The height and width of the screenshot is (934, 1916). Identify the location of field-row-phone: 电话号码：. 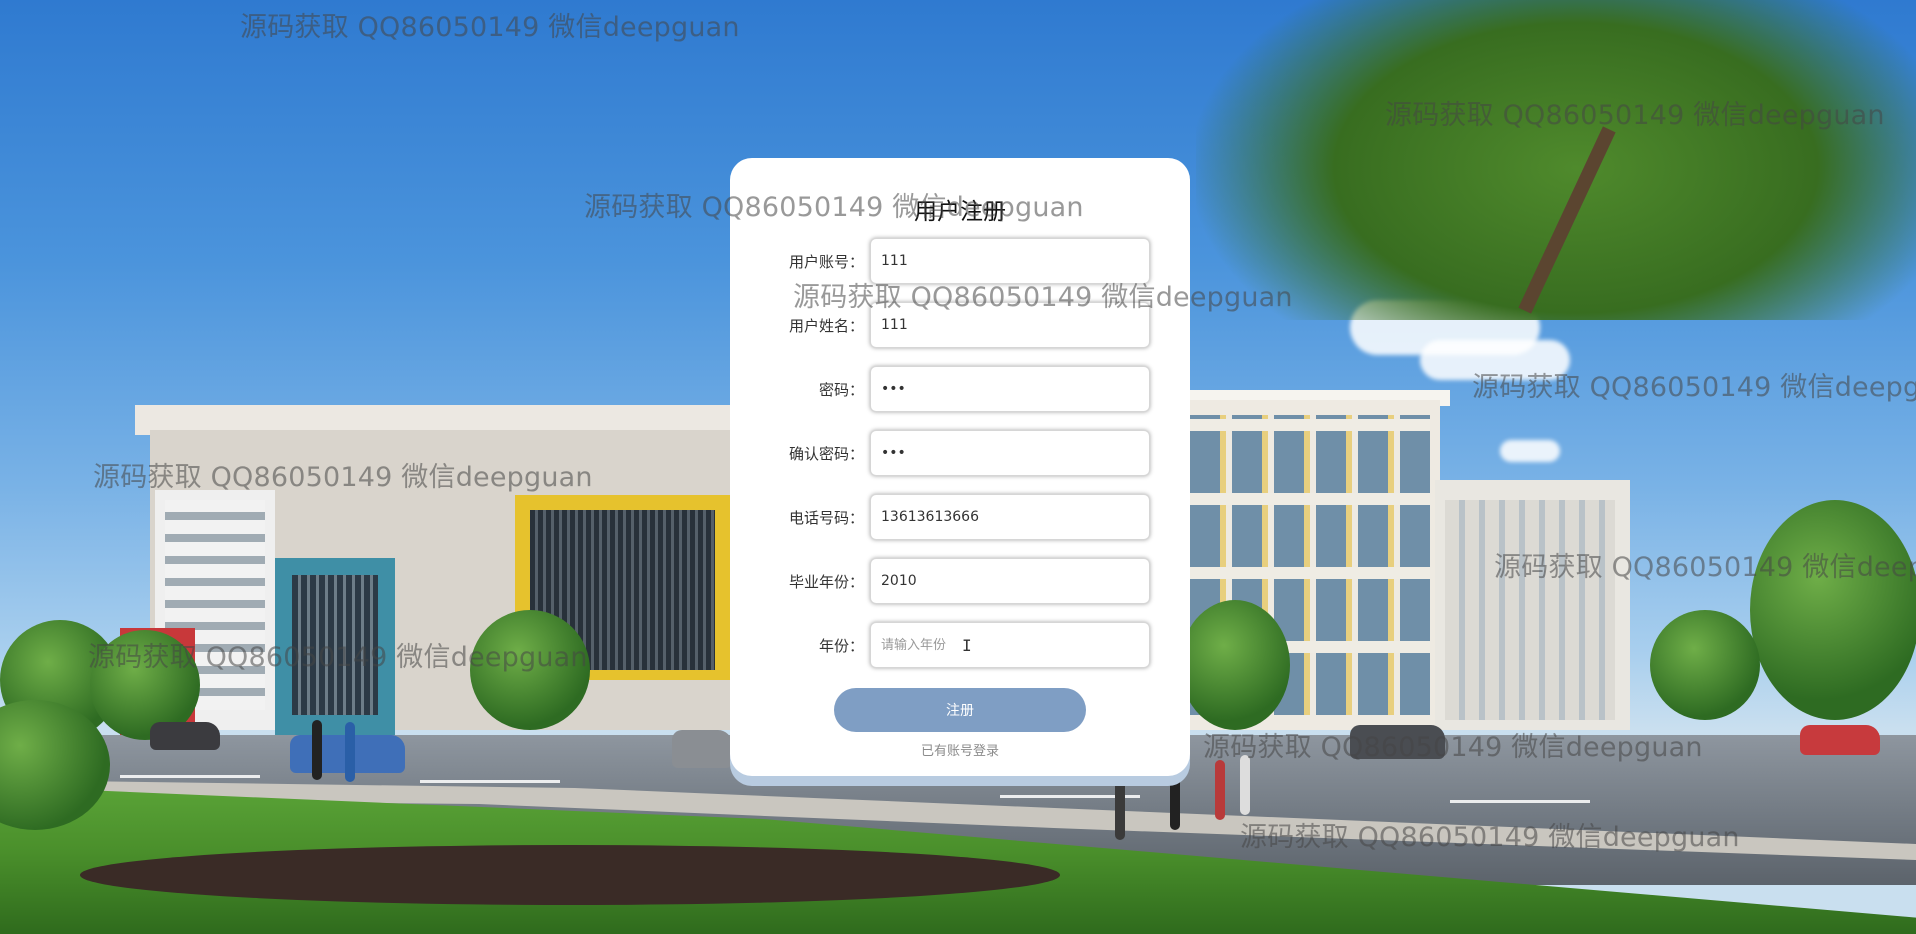
(960, 517).